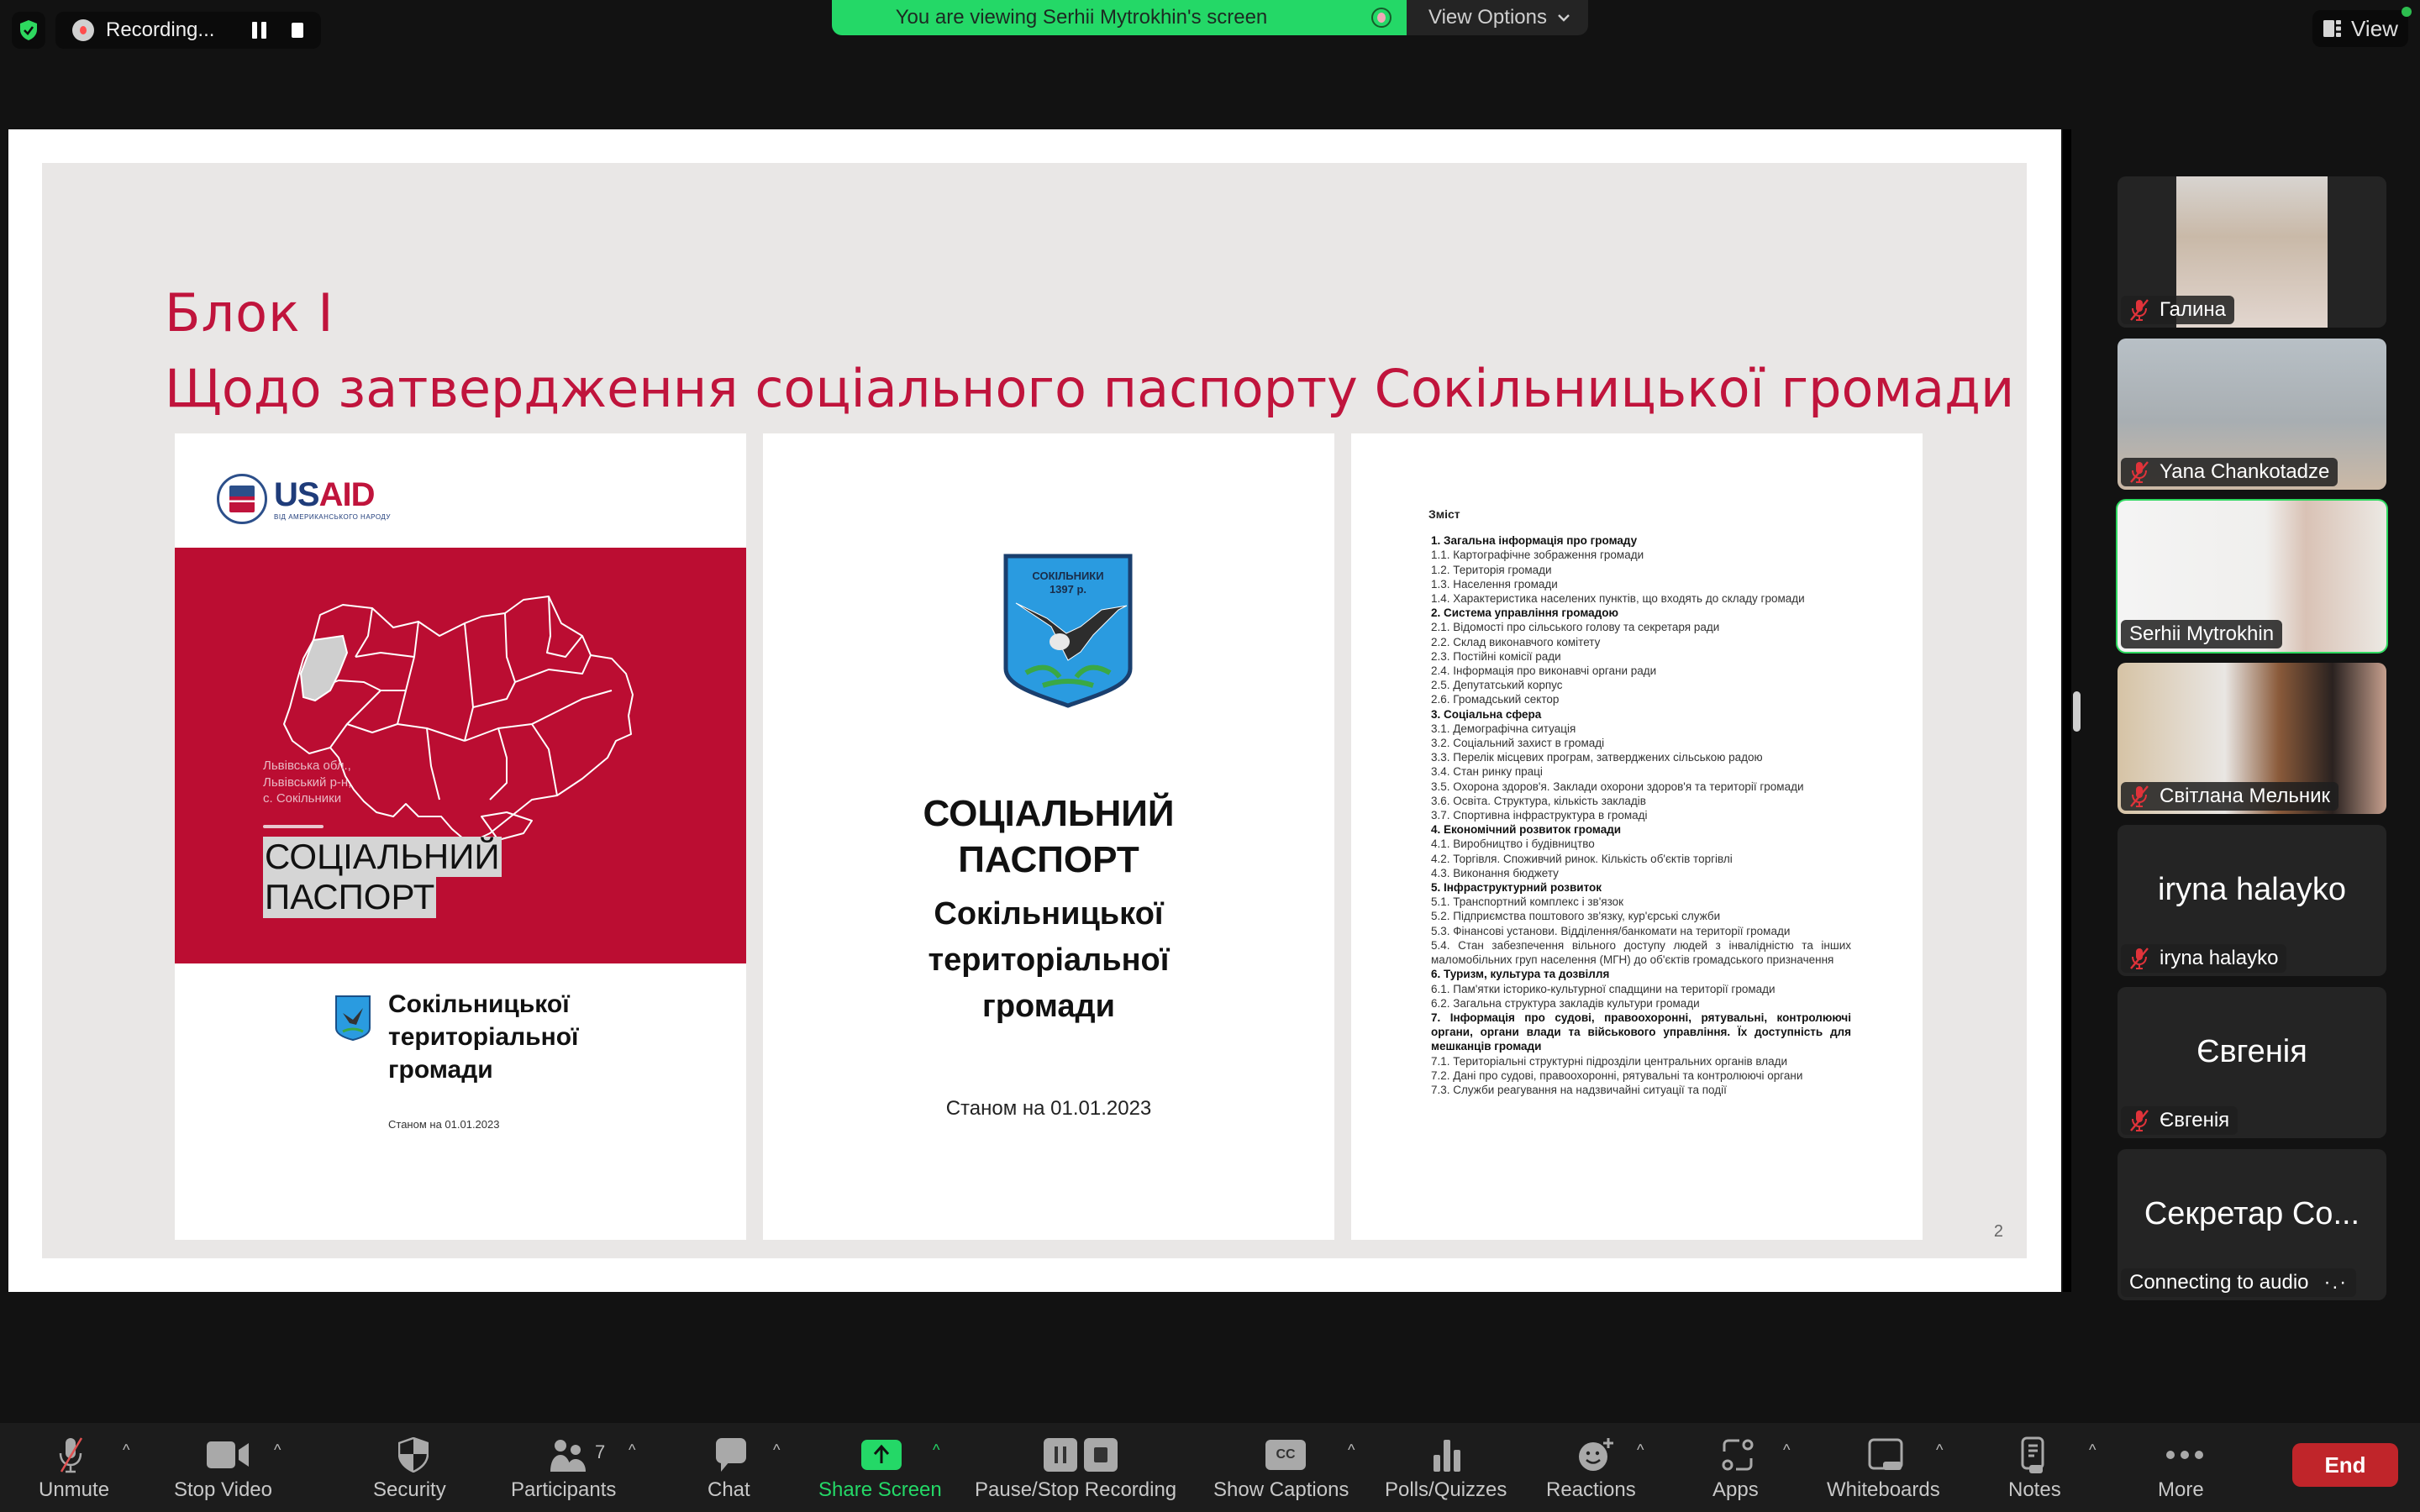 The width and height of the screenshot is (2420, 1512). Describe the element at coordinates (1591, 1489) in the screenshot. I see `reactions-label: Reactions` at that location.